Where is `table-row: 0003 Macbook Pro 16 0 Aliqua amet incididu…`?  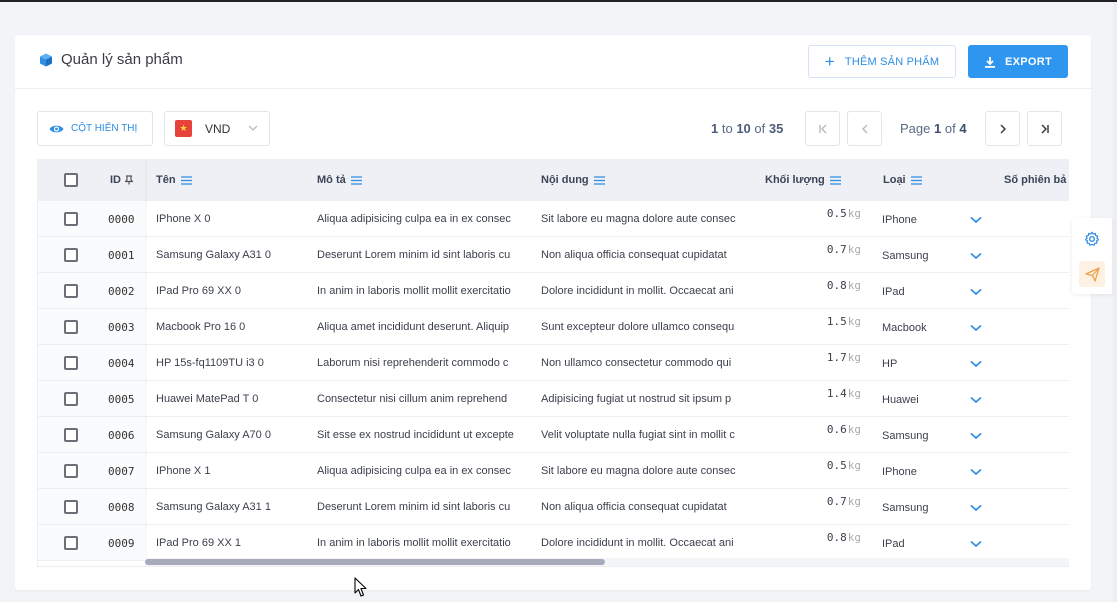 table-row: 0003 Macbook Pro 16 0 Aliqua amet incididu… is located at coordinates (553, 327).